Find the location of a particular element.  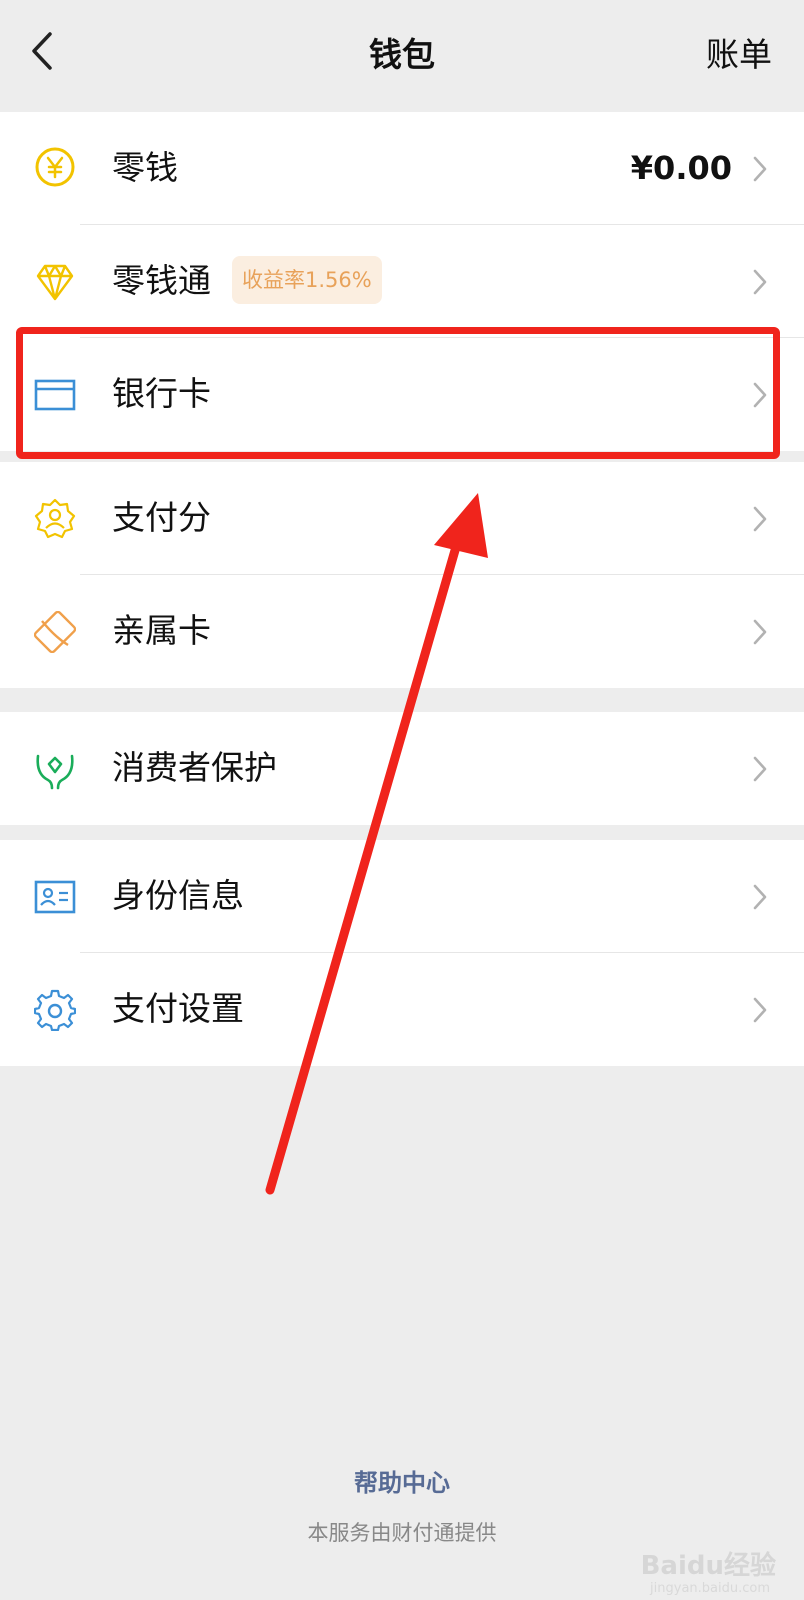

wallet-group-credit: 支付分 亲属卡 is located at coordinates (402, 575).